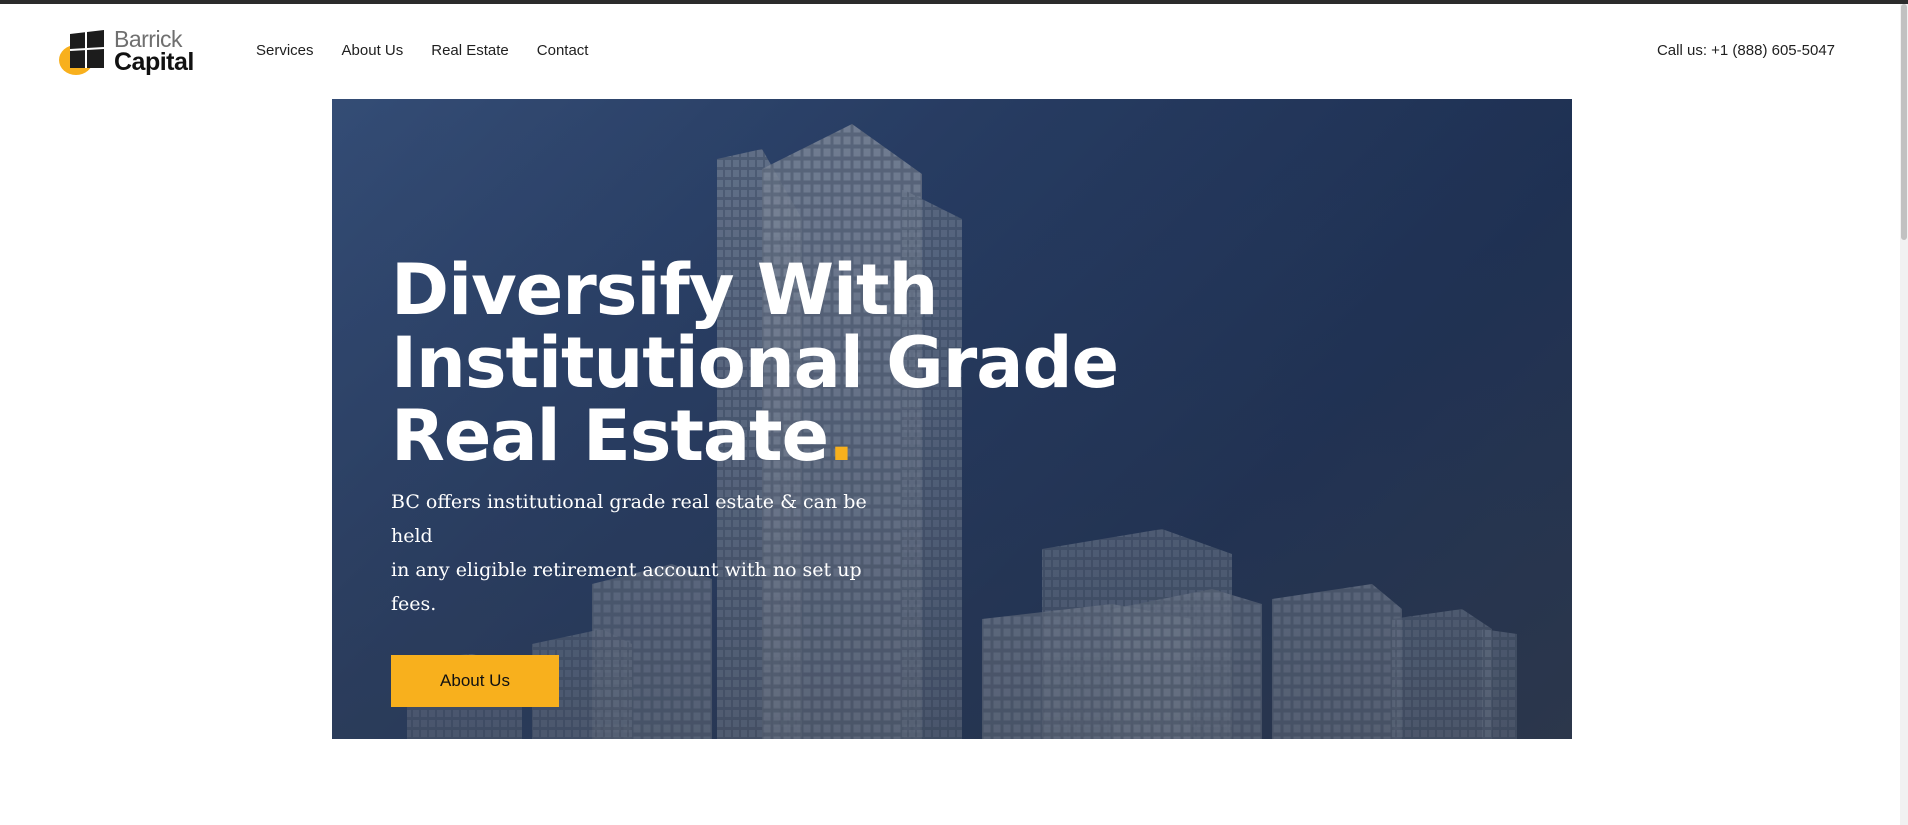  Describe the element at coordinates (475, 681) in the screenshot. I see `about-us-button: About Us` at that location.